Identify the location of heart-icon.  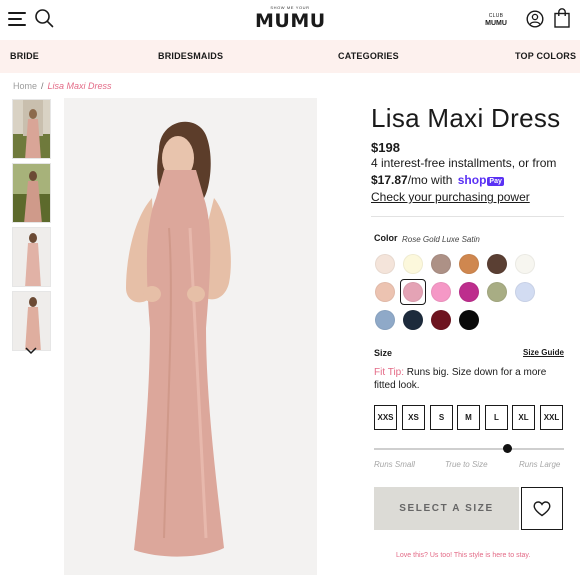
(542, 508).